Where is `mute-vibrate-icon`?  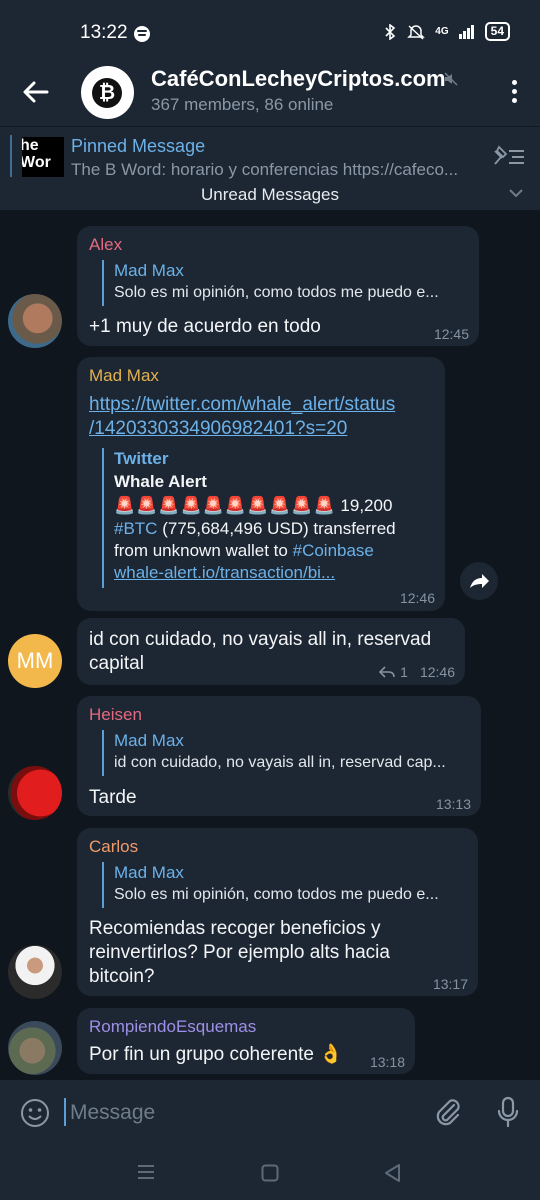
mute-vibrate-icon is located at coordinates (416, 32).